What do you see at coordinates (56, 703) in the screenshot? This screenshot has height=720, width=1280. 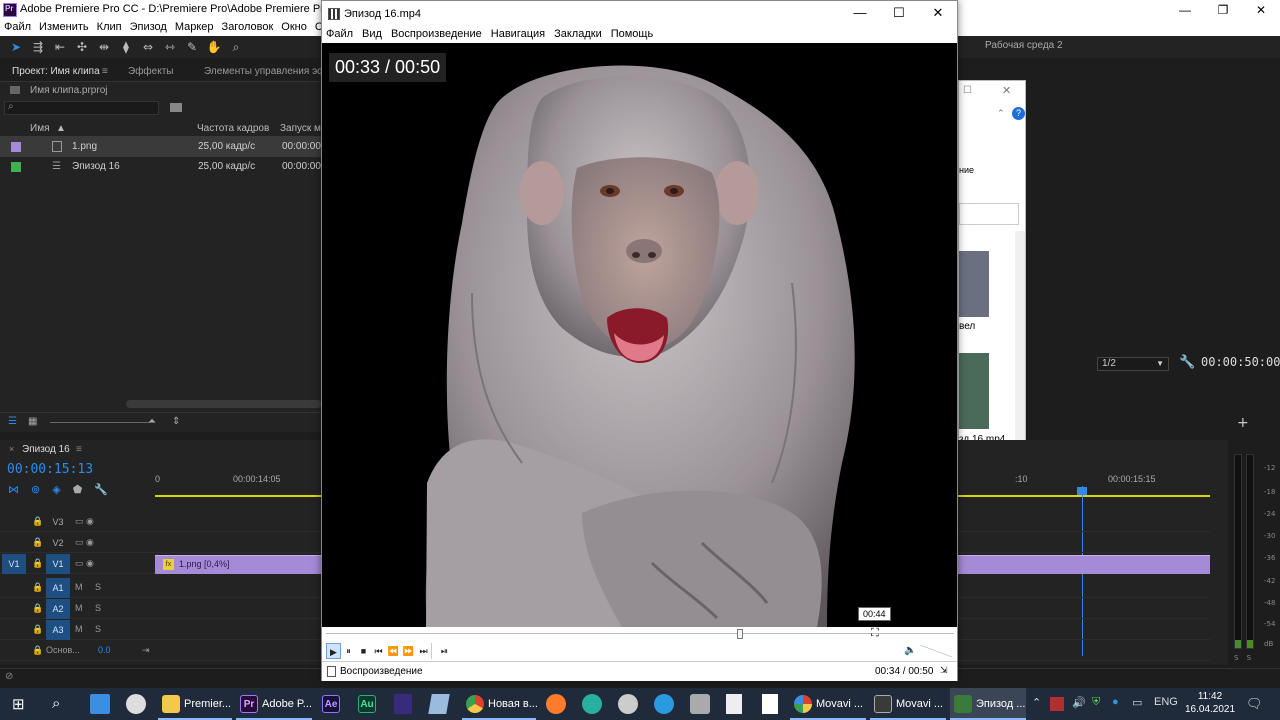 I see `search-icon: ⌕` at bounding box center [56, 703].